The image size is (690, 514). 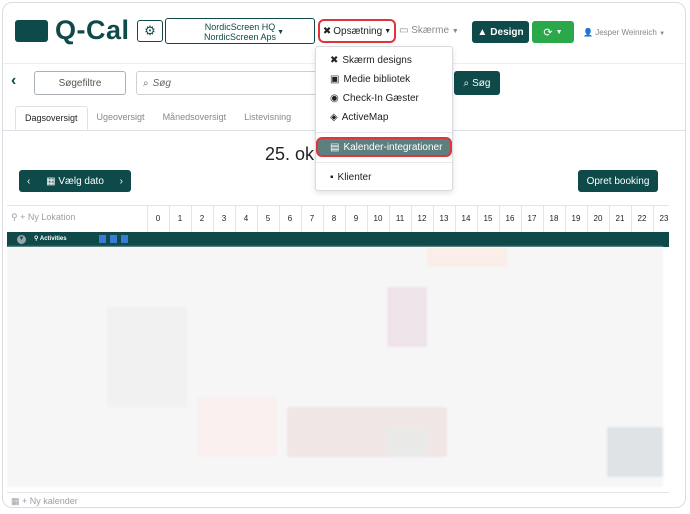 I want to click on hour-label: 8, so click(x=334, y=218).